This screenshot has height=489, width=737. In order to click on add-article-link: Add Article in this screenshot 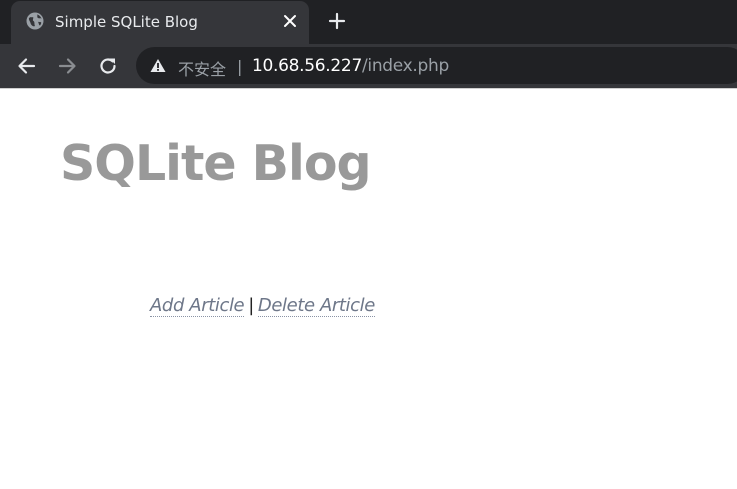, I will do `click(197, 306)`.